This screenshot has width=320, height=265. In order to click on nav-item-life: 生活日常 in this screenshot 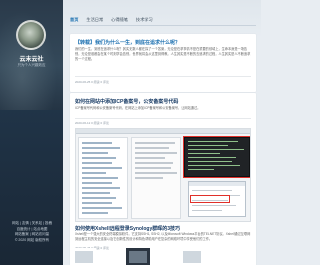, I will do `click(94, 20)`.